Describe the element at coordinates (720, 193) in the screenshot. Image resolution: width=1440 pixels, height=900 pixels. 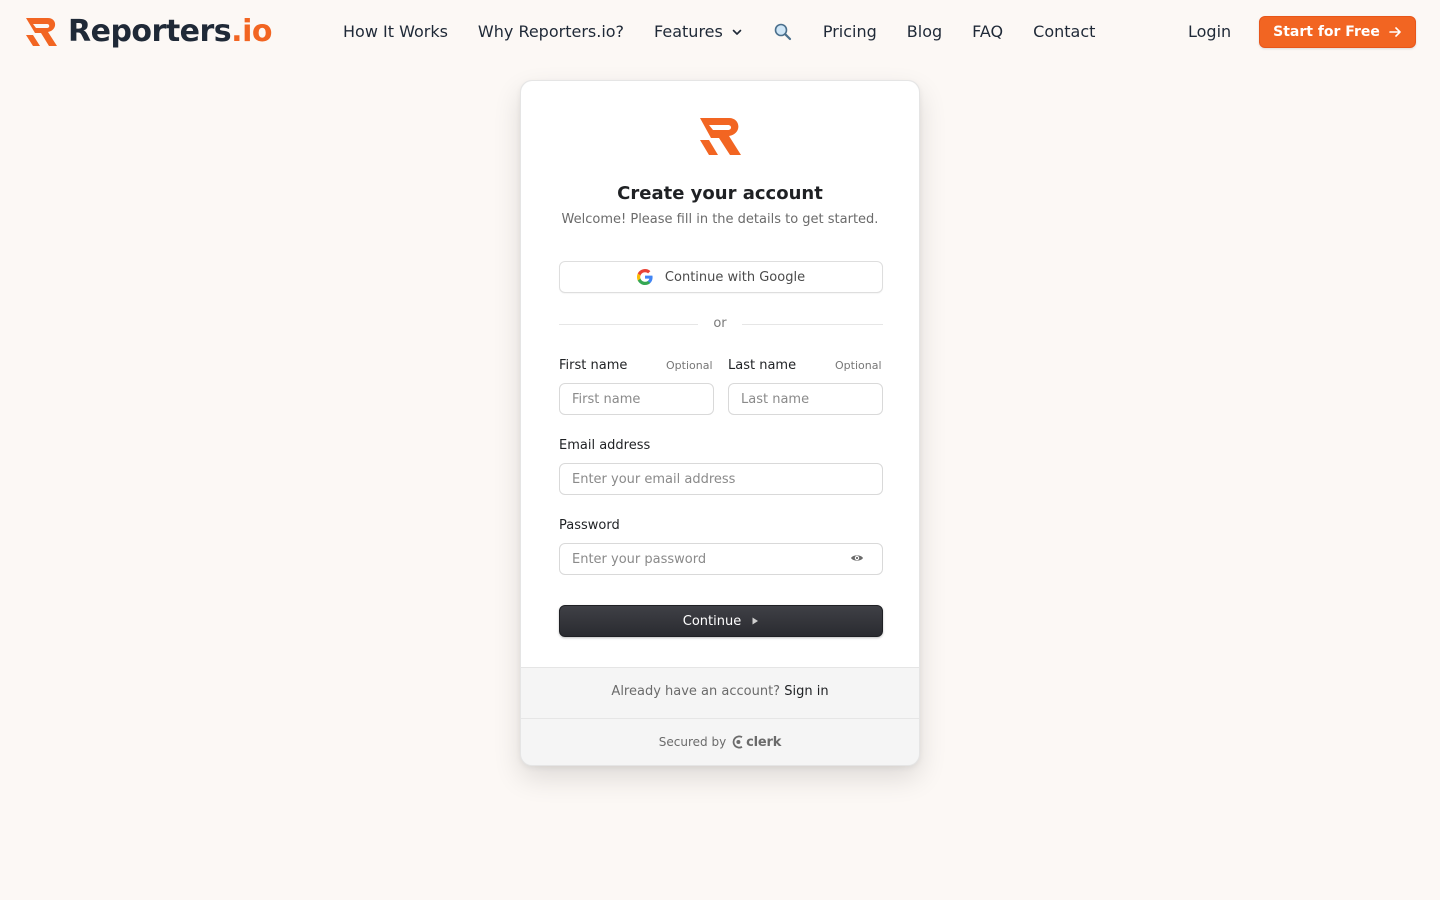
I see `signup-title: Create your account` at that location.